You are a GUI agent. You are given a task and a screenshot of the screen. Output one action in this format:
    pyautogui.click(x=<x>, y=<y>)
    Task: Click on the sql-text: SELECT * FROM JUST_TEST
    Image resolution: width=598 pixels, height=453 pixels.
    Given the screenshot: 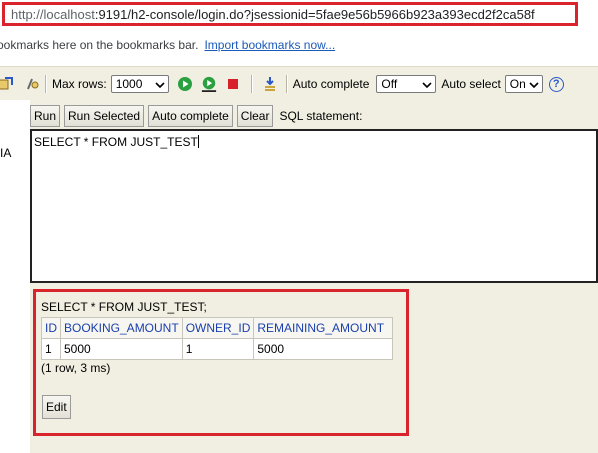 What is the action you would take?
    pyautogui.click(x=116, y=142)
    